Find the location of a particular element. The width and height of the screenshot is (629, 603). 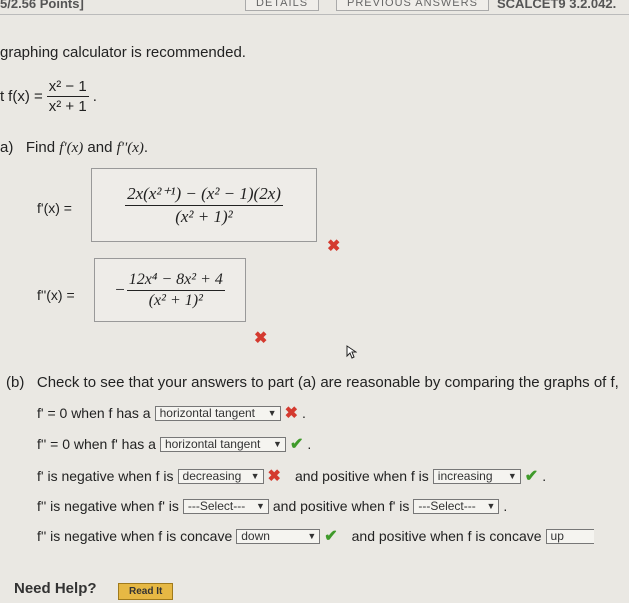

function-definition: t f(x) = x² − 1 x² + 1 . is located at coordinates (48, 96).